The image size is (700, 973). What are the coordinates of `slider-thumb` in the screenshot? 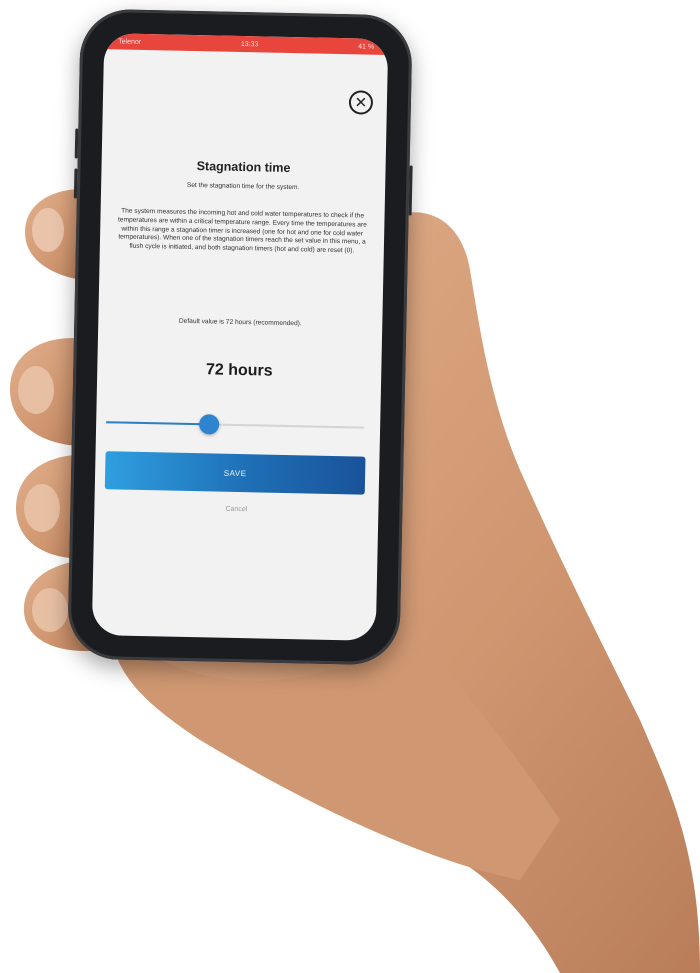 It's located at (209, 424).